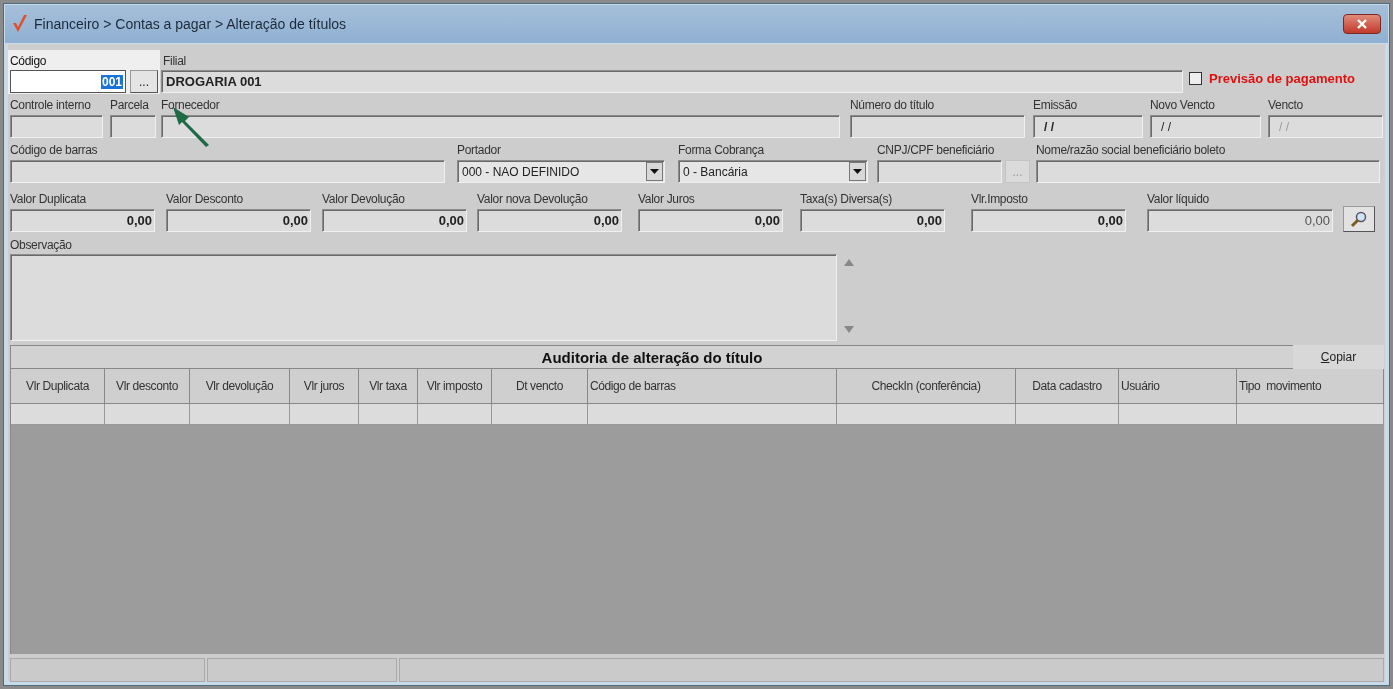  I want to click on field-label: Portador, so click(479, 150).